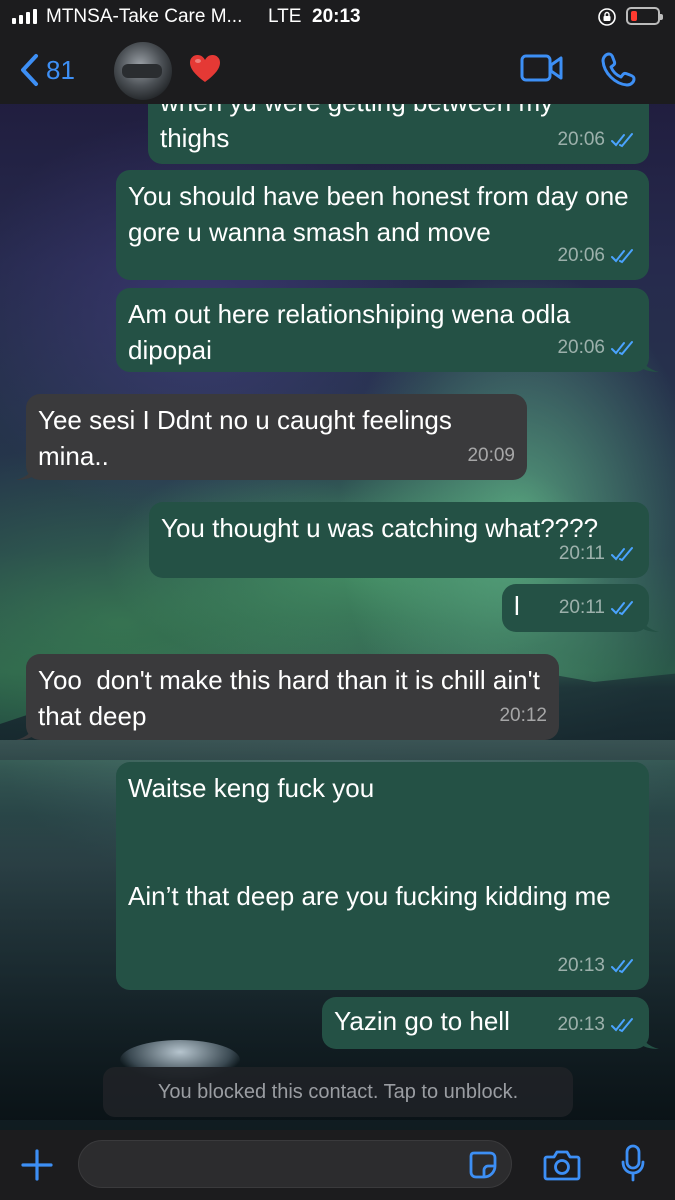  What do you see at coordinates (24, 16) in the screenshot?
I see `signal-icon` at bounding box center [24, 16].